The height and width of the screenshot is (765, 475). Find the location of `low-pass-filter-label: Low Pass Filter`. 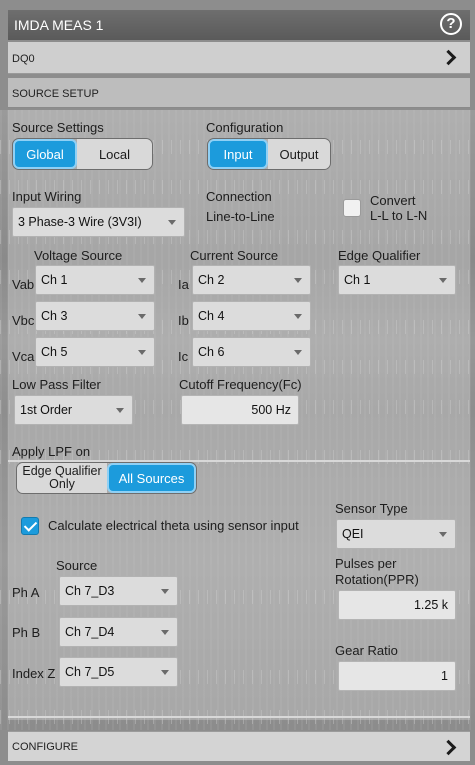

low-pass-filter-label: Low Pass Filter is located at coordinates (56, 384).